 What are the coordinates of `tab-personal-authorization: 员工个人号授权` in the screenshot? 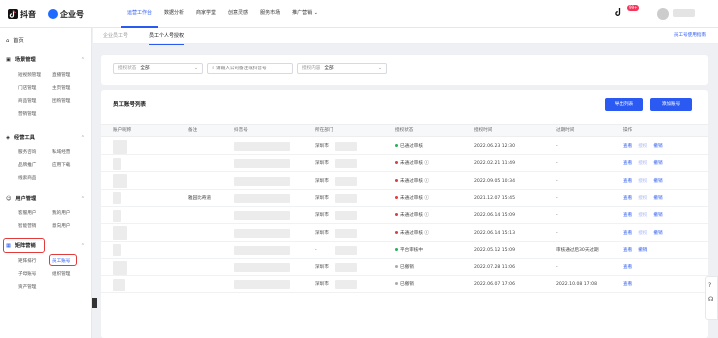 It's located at (167, 36).